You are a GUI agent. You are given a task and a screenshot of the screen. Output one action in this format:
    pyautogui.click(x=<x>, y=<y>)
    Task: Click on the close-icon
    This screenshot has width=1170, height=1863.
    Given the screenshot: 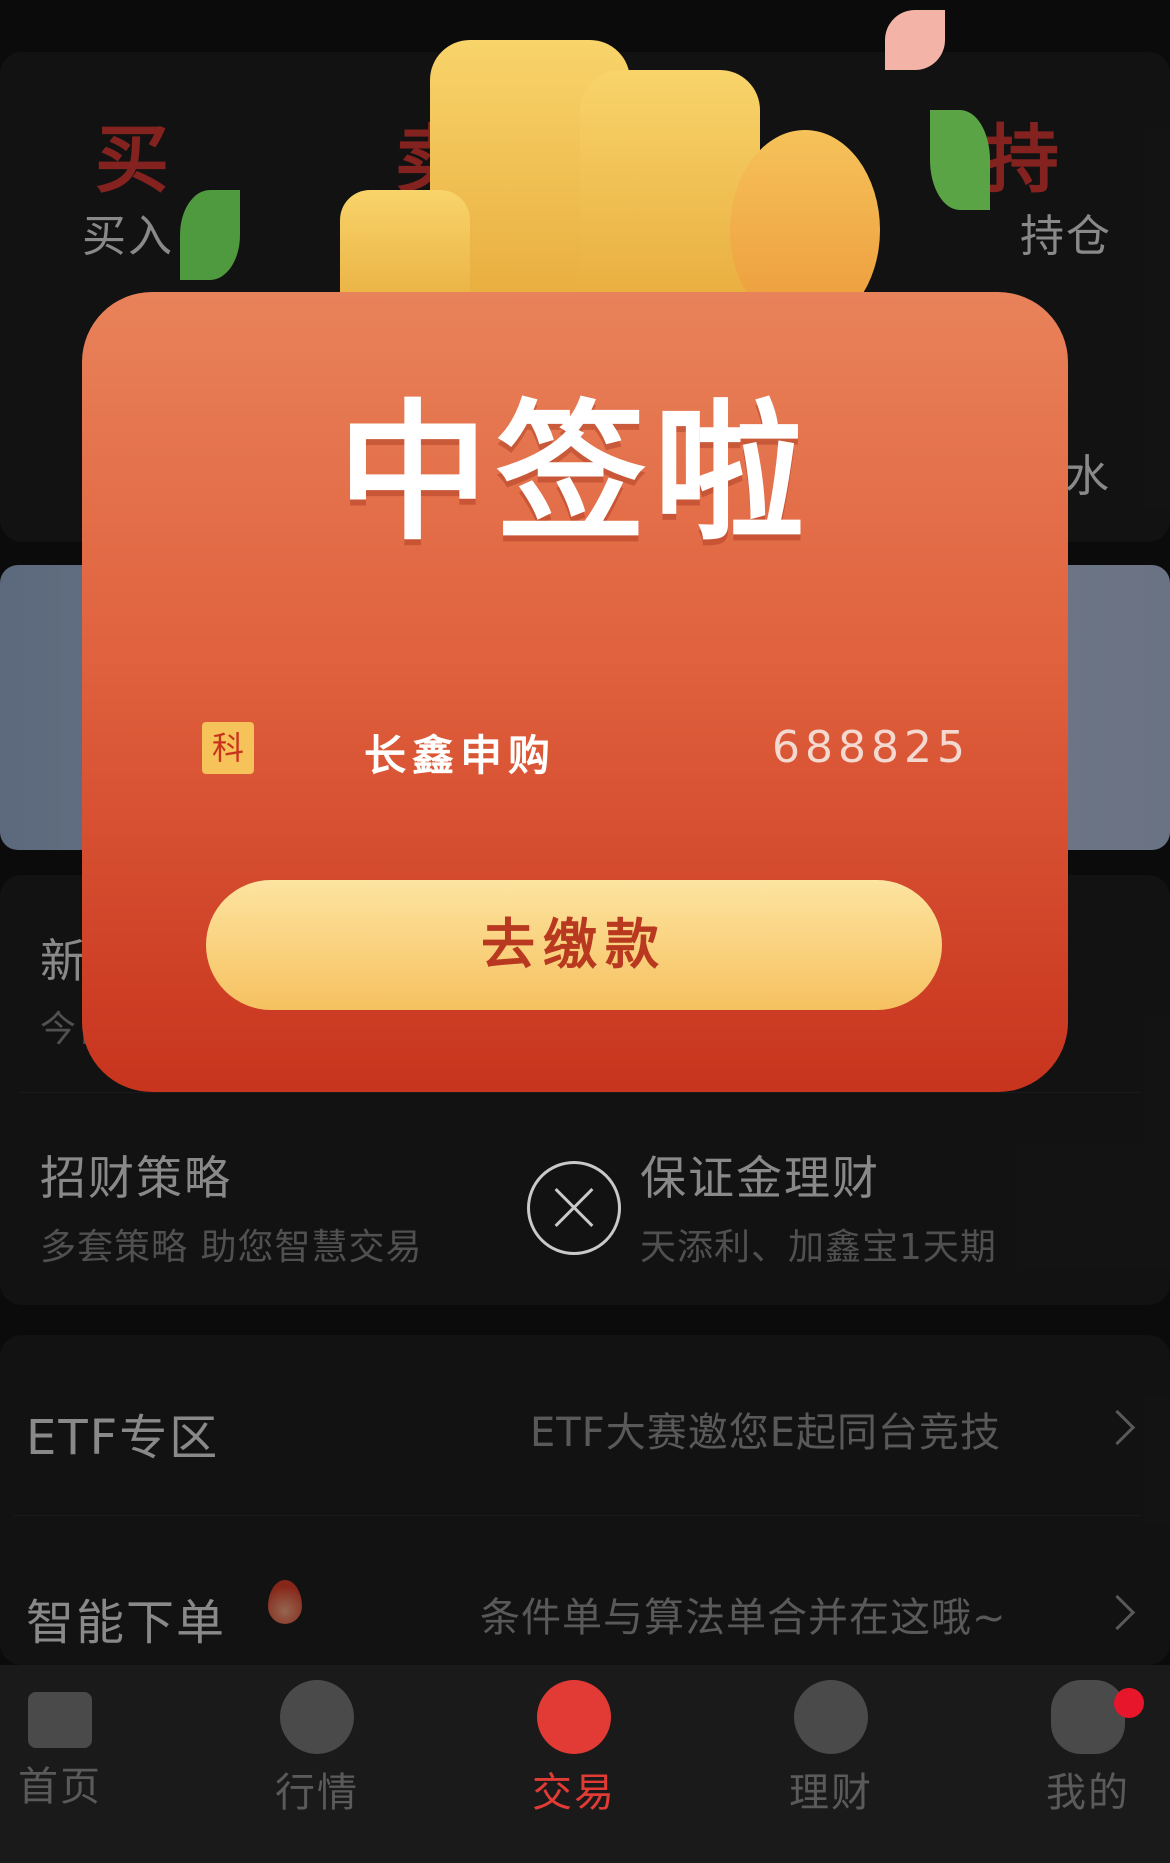 What is the action you would take?
    pyautogui.click(x=574, y=1208)
    